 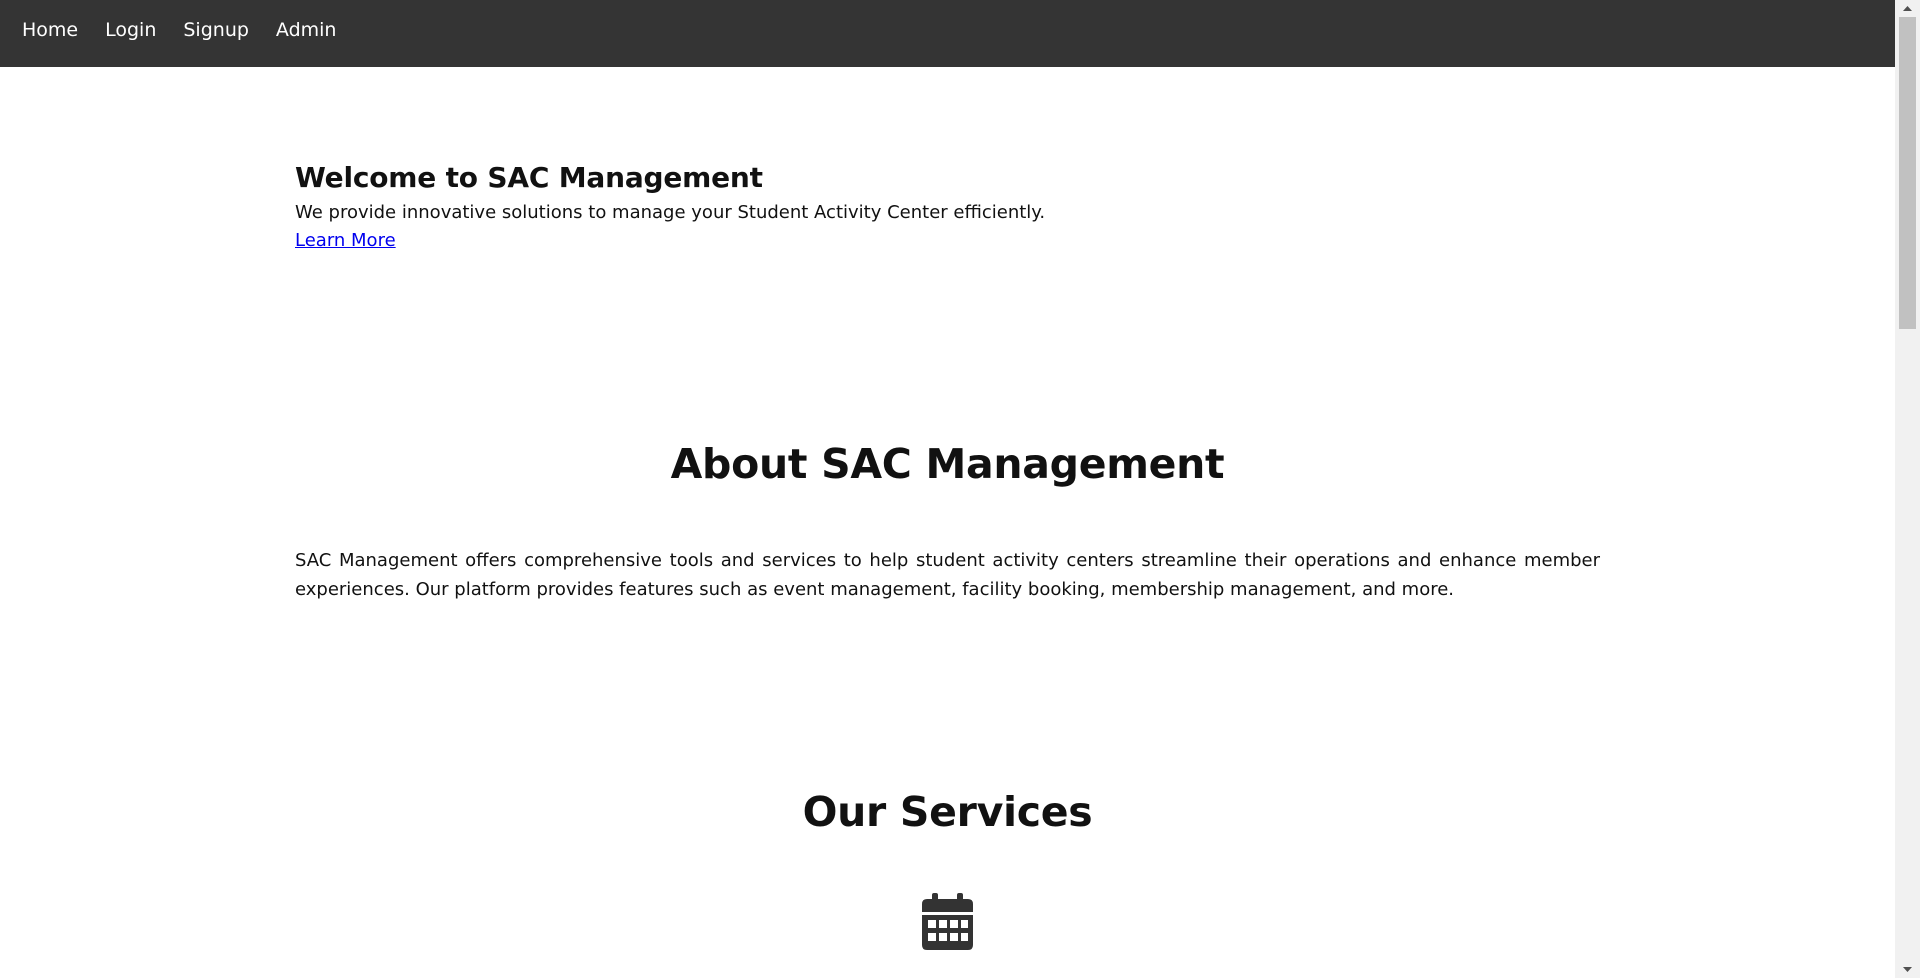 I want to click on navbar: Home Login Signup Admin, so click(x=947, y=33).